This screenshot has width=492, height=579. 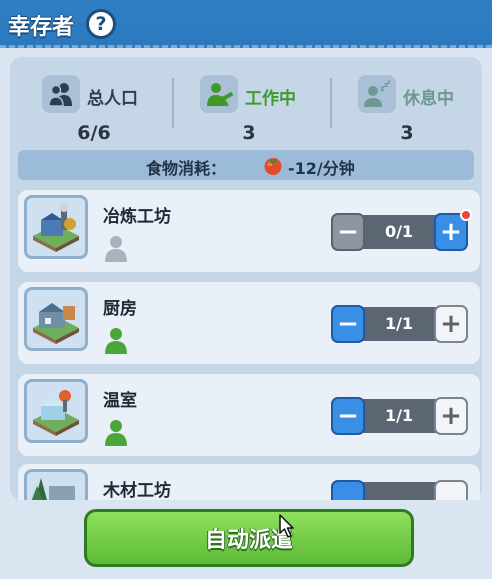 What do you see at coordinates (56, 227) in the screenshot?
I see `smelting-building-image` at bounding box center [56, 227].